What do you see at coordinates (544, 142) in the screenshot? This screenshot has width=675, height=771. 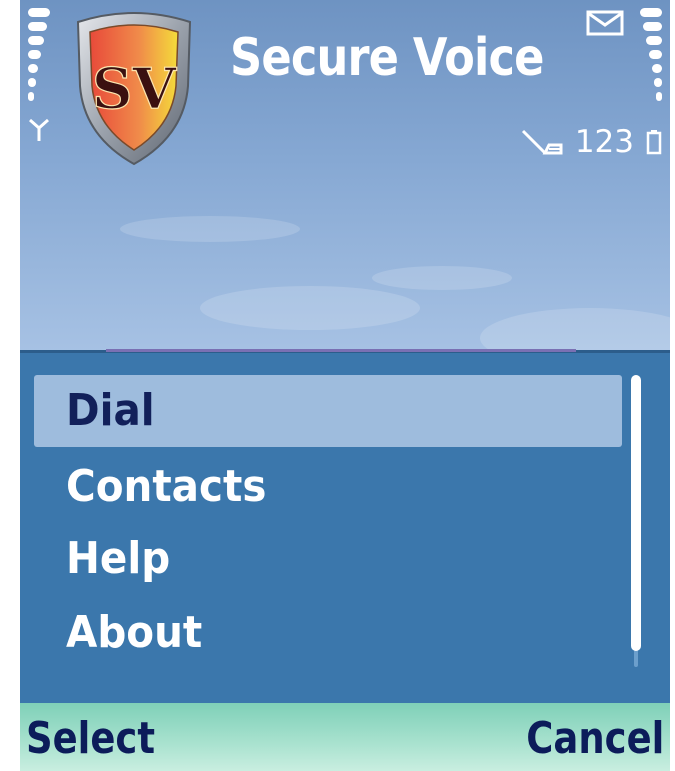 I see `pen-input-icon` at bounding box center [544, 142].